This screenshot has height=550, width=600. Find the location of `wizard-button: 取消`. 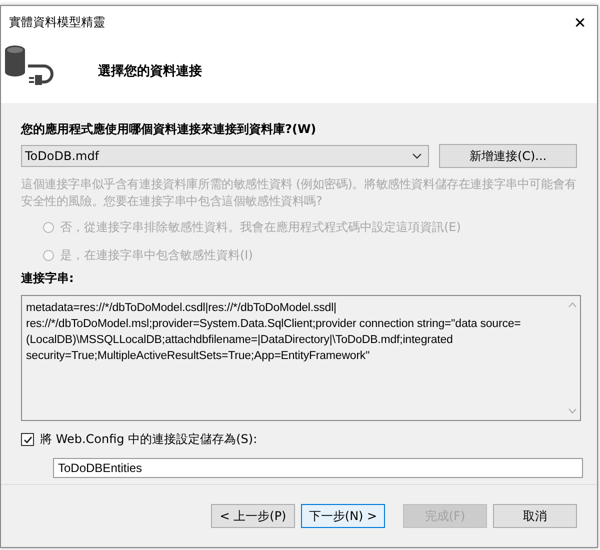

wizard-button: 取消 is located at coordinates (535, 516).